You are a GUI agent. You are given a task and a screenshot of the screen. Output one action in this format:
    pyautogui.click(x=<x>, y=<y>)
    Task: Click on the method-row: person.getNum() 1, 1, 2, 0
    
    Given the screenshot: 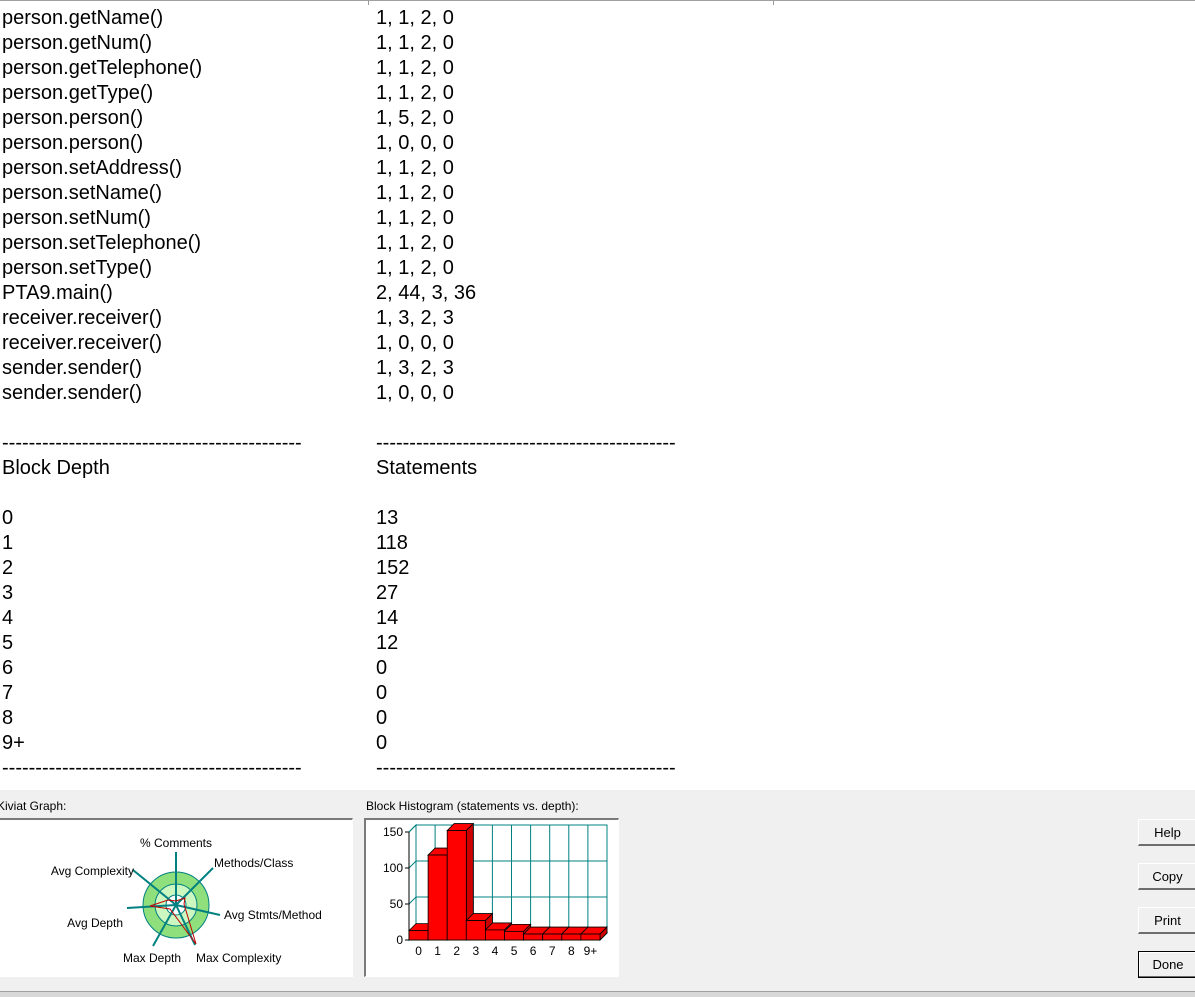 What is the action you would take?
    pyautogui.click(x=450, y=43)
    